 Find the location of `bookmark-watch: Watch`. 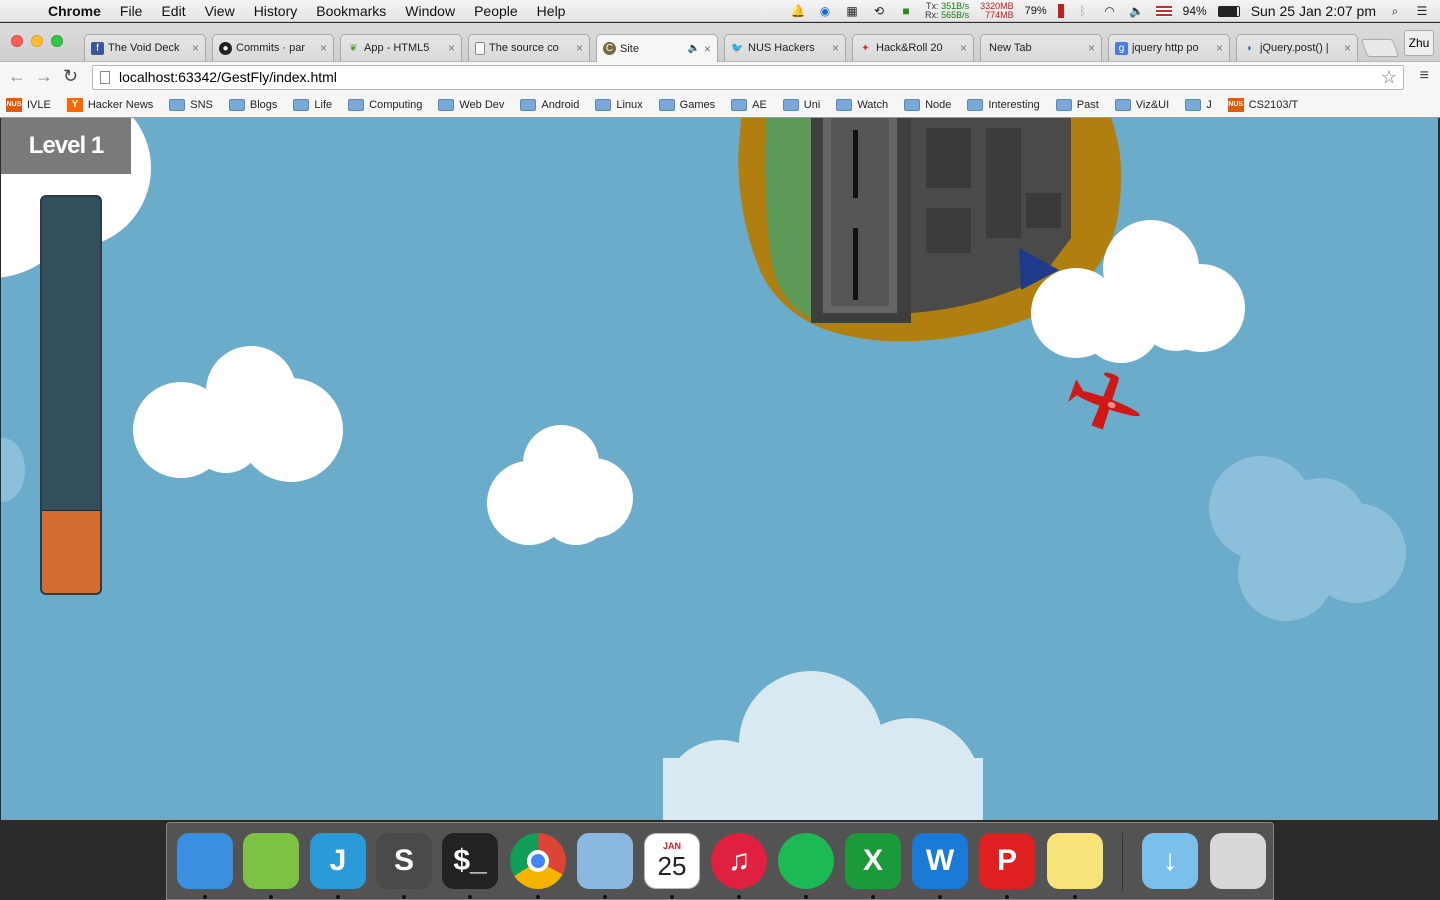

bookmark-watch: Watch is located at coordinates (862, 104).